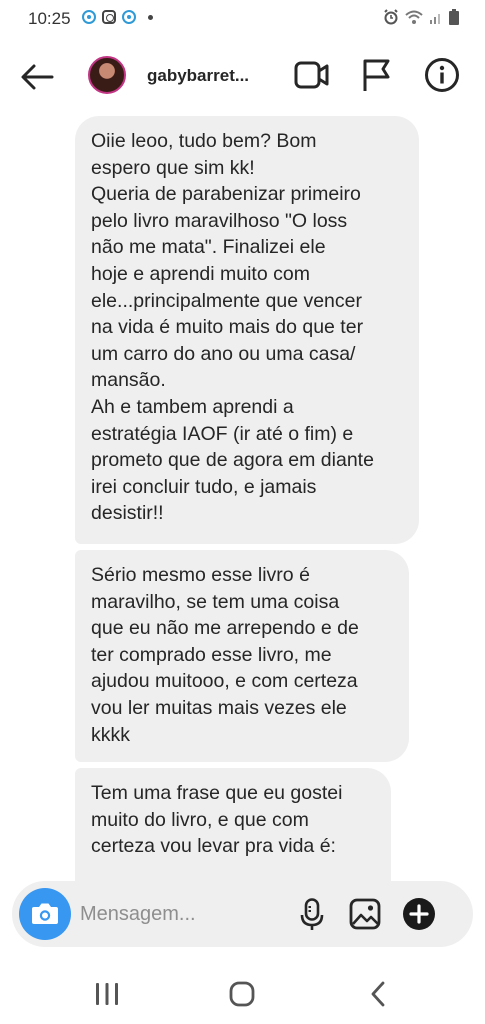 This screenshot has width=485, height=1024. I want to click on home-button, so click(242, 994).